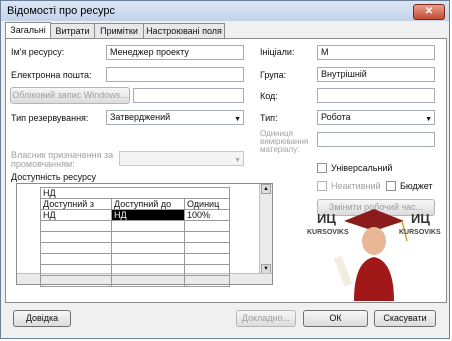 This screenshot has height=341, width=452. What do you see at coordinates (376, 74) in the screenshot?
I see `group-field: Внутрішній` at bounding box center [376, 74].